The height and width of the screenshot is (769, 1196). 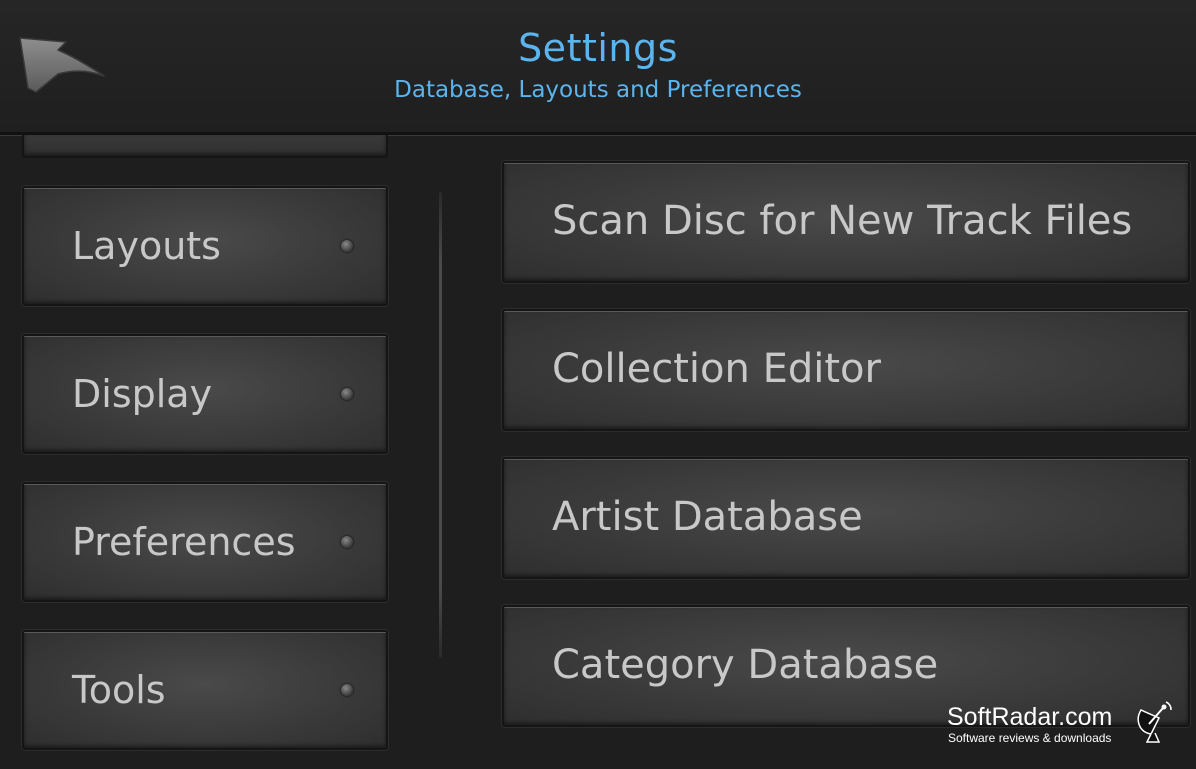 What do you see at coordinates (205, 690) in the screenshot?
I see `sidebar-item-tools: Tools` at bounding box center [205, 690].